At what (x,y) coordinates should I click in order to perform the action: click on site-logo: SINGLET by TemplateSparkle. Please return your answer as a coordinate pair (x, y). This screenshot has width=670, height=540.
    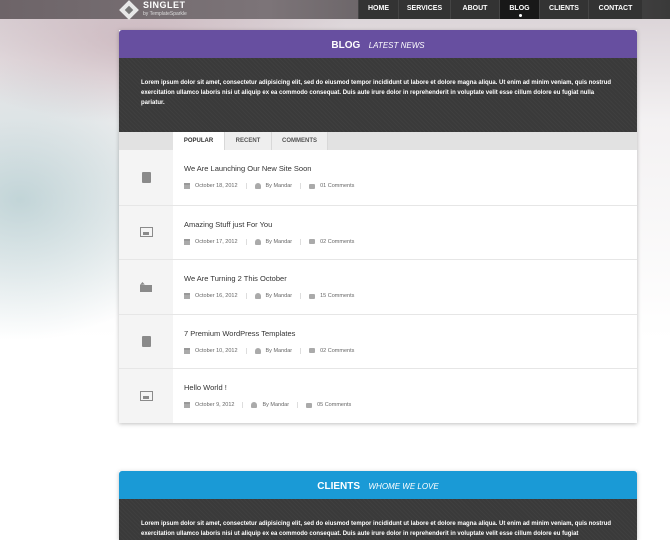
    Looking at the image, I should click on (153, 10).